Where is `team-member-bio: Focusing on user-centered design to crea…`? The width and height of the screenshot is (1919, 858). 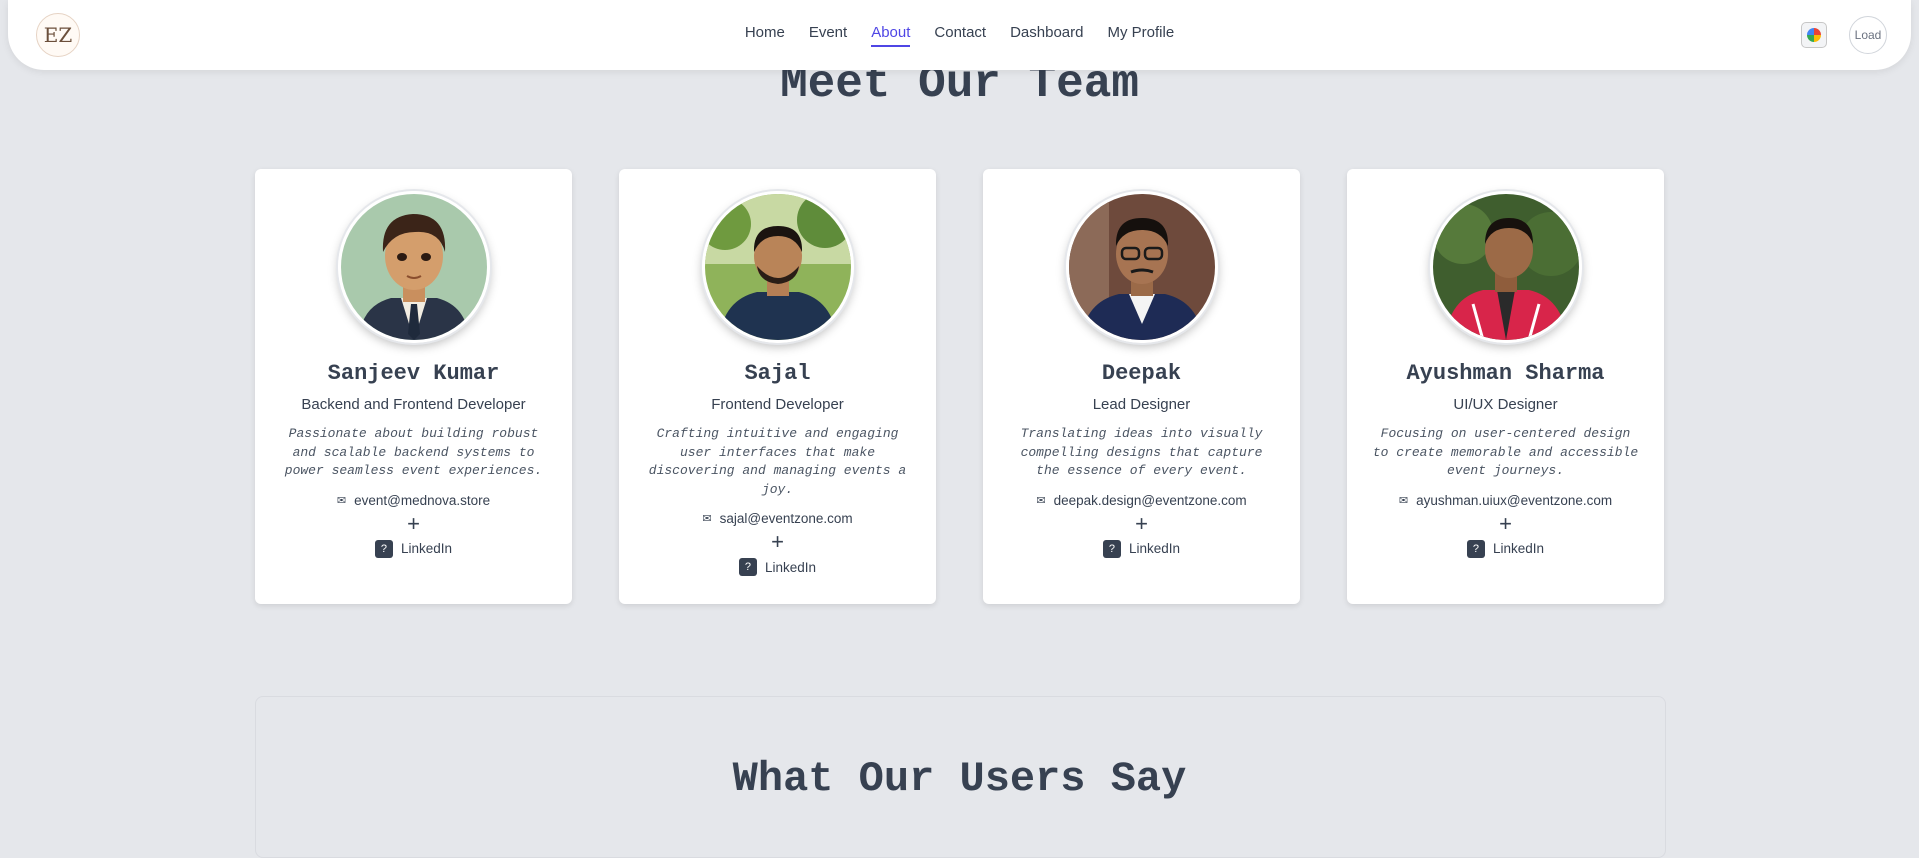 team-member-bio: Focusing on user-centered design to crea… is located at coordinates (1505, 452).